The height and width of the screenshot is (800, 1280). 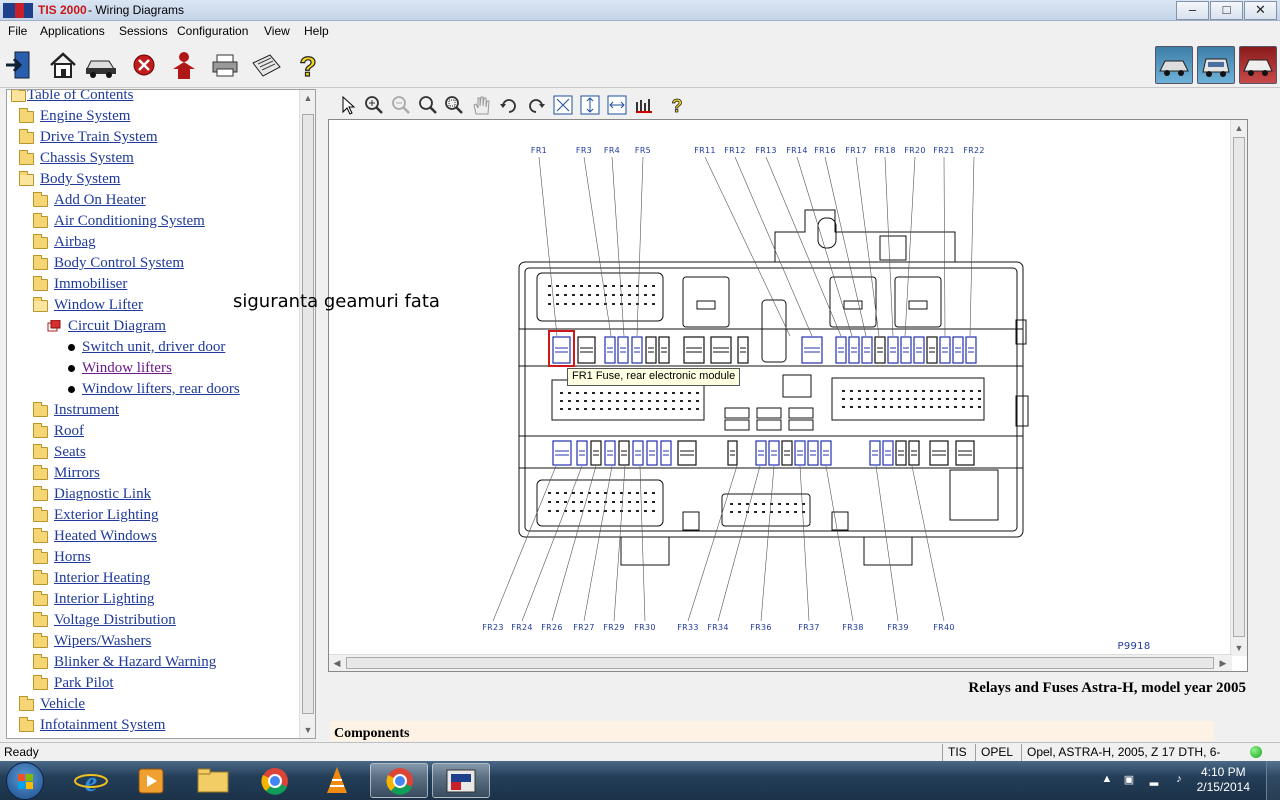 I want to click on menu-sessions: Sessions, so click(x=143, y=31).